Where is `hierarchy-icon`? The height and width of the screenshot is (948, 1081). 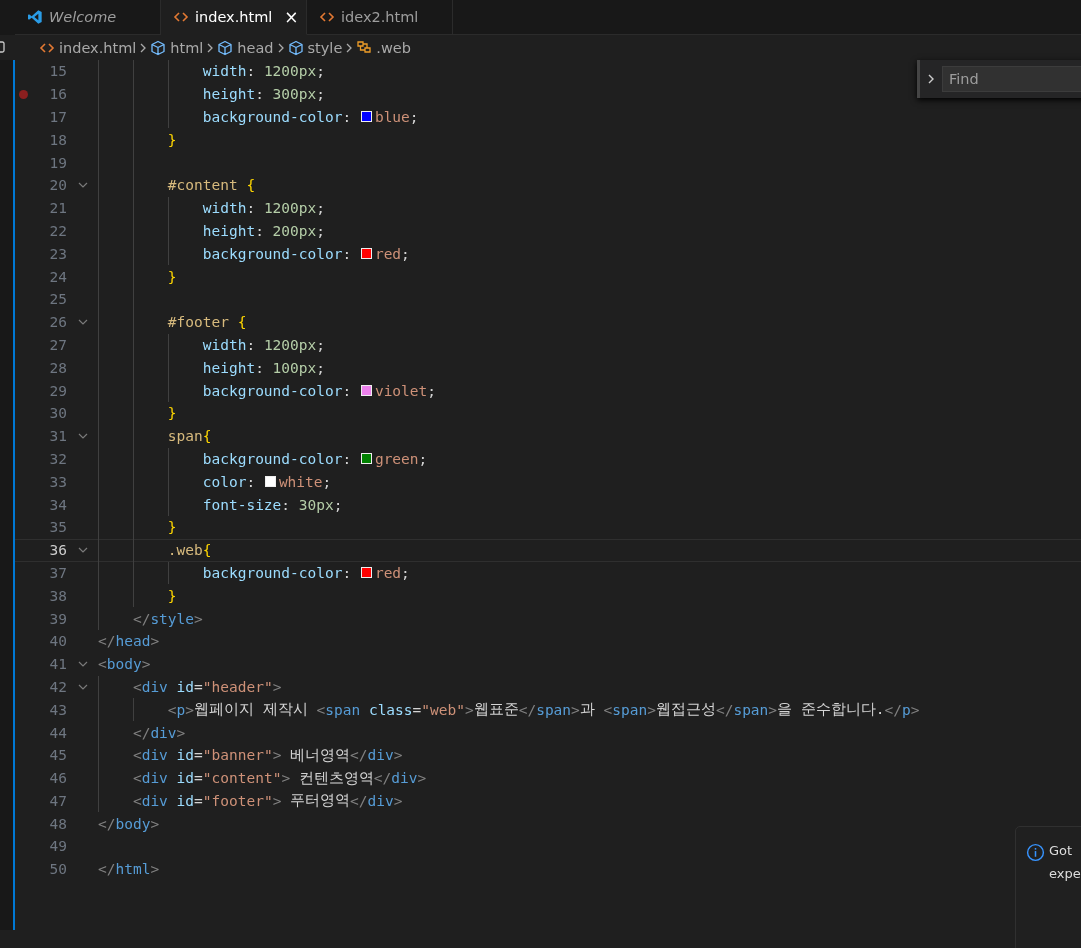 hierarchy-icon is located at coordinates (364, 47).